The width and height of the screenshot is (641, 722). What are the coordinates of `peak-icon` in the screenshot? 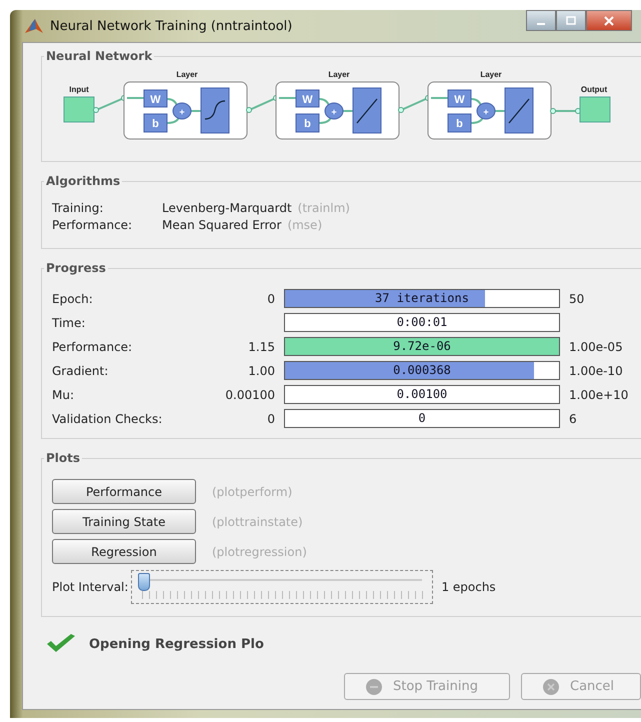 It's located at (34, 26).